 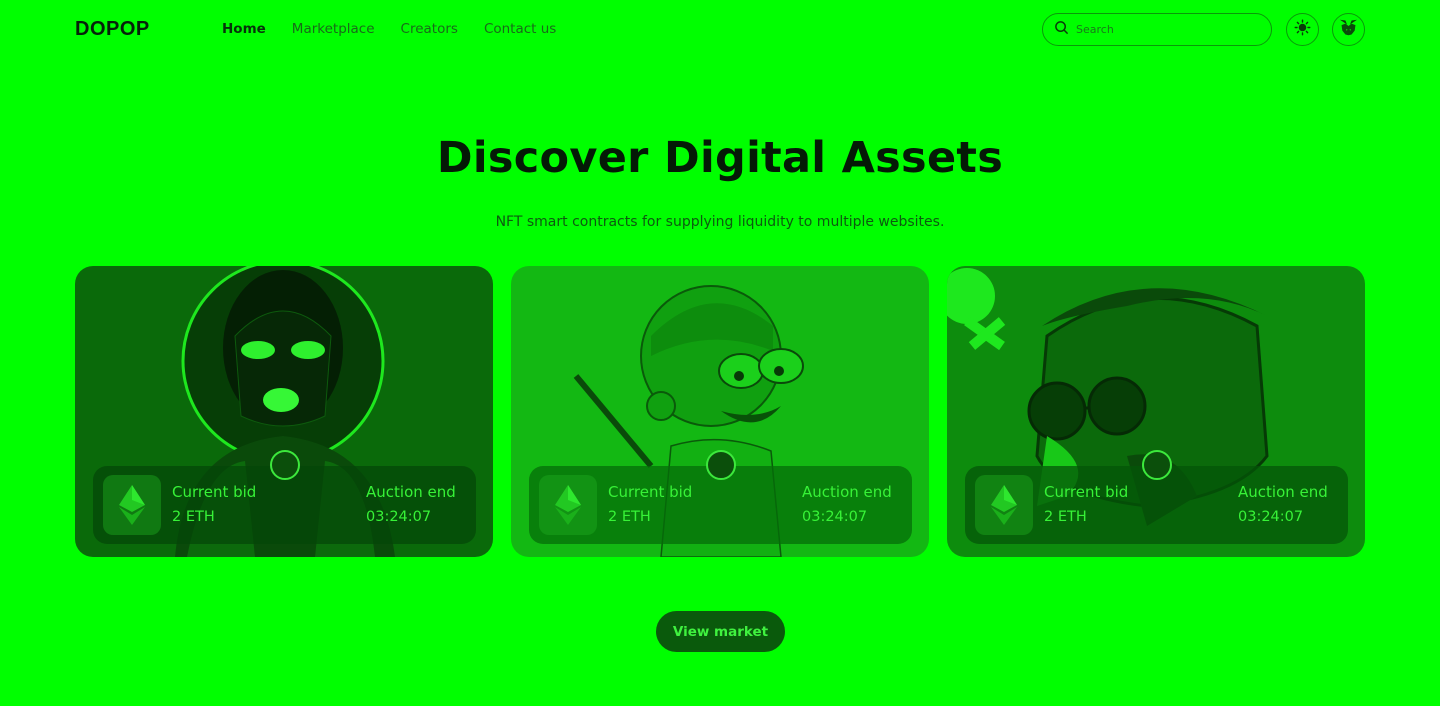 What do you see at coordinates (285, 465) in the screenshot?
I see `card-1-status-dot` at bounding box center [285, 465].